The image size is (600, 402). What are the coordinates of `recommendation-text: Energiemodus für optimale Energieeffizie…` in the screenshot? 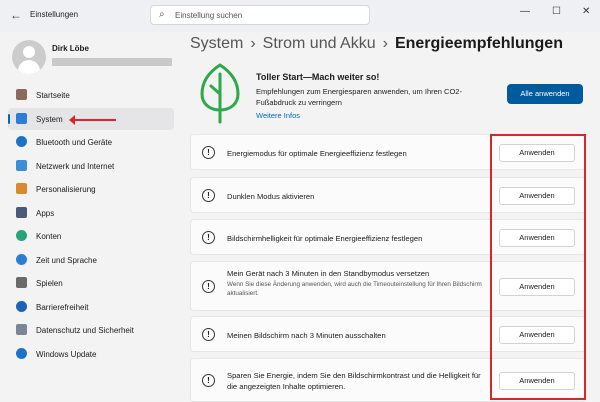 It's located at (317, 153).